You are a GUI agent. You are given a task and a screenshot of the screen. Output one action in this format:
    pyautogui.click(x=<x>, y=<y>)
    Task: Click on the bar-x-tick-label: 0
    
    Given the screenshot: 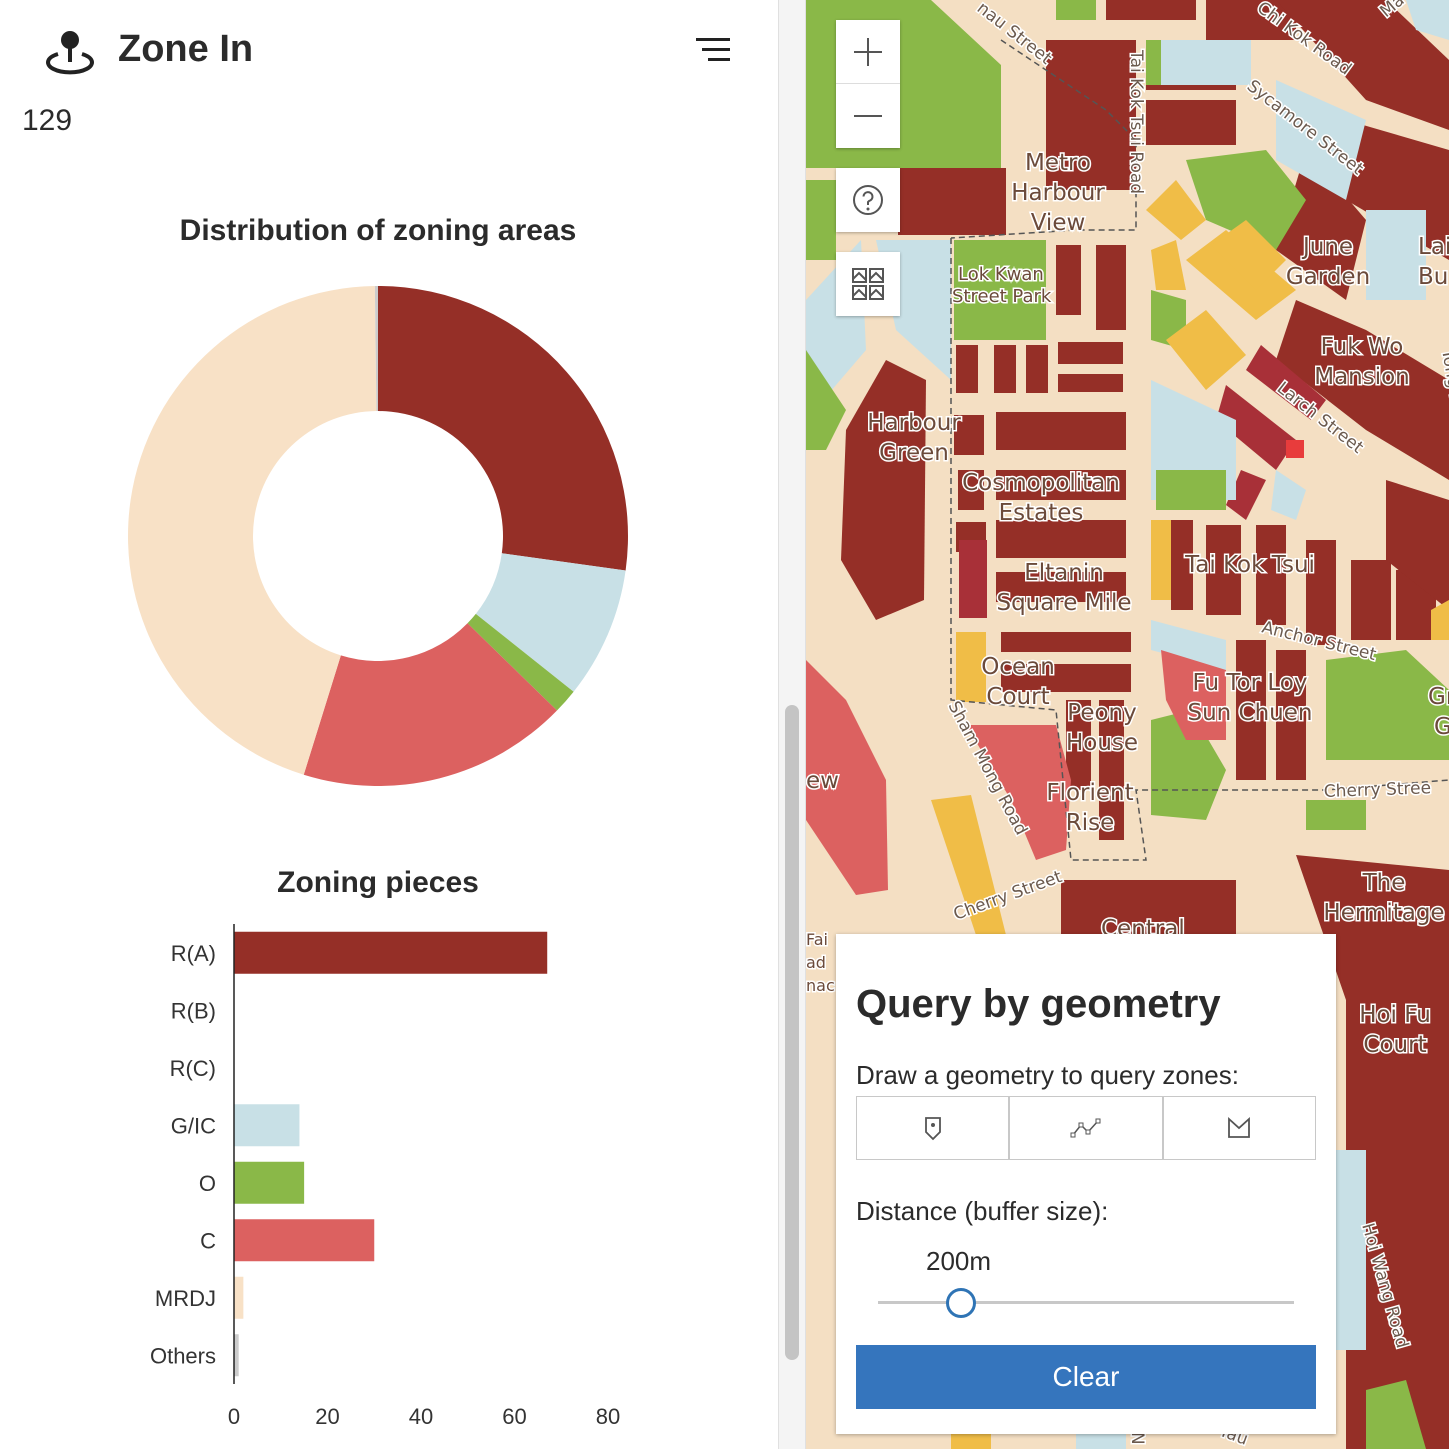 What is the action you would take?
    pyautogui.click(x=234, y=1416)
    